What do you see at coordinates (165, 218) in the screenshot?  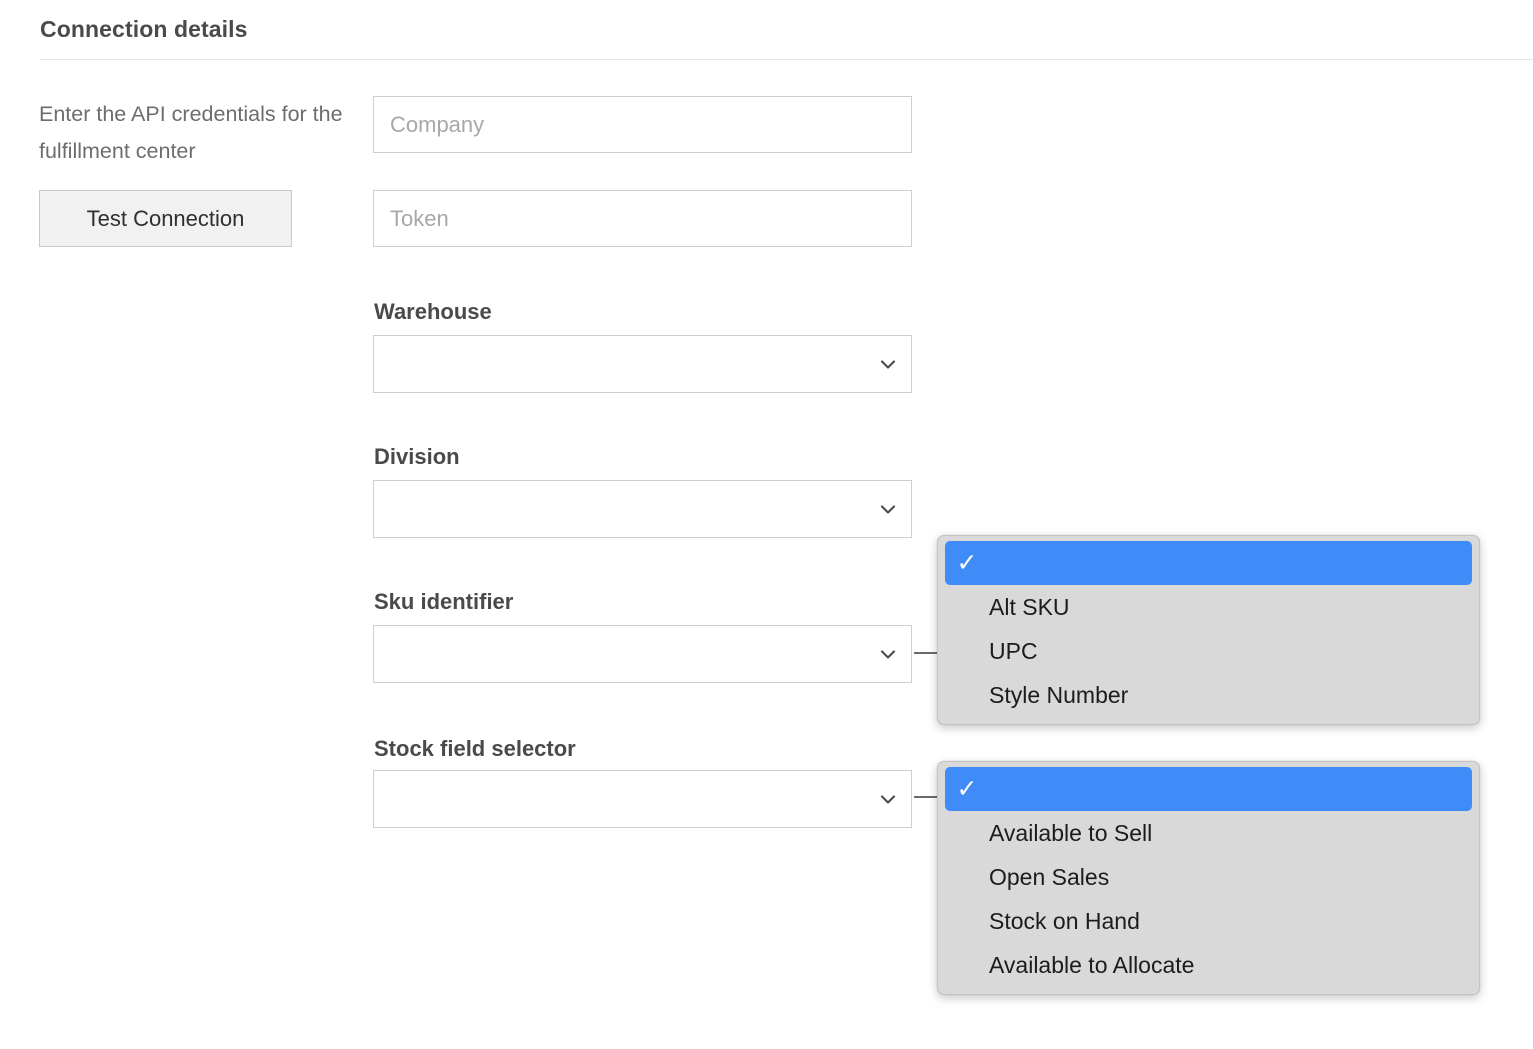 I see `test-connection-button: Test Connection` at bounding box center [165, 218].